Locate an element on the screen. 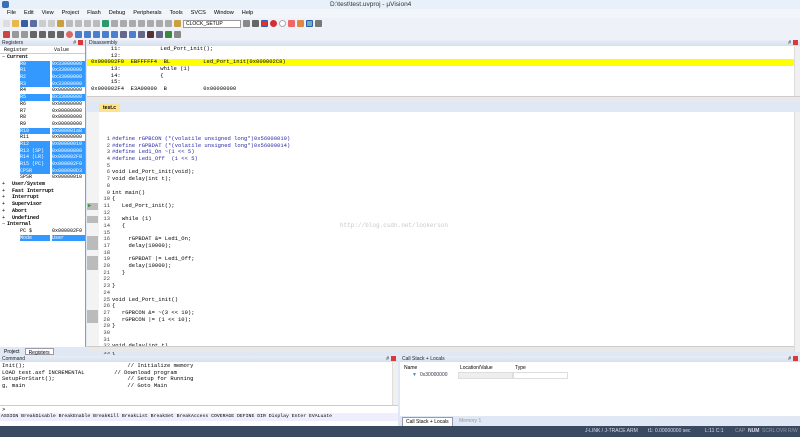 The width and height of the screenshot is (800, 437). expand-icon: − is located at coordinates (3, 57).